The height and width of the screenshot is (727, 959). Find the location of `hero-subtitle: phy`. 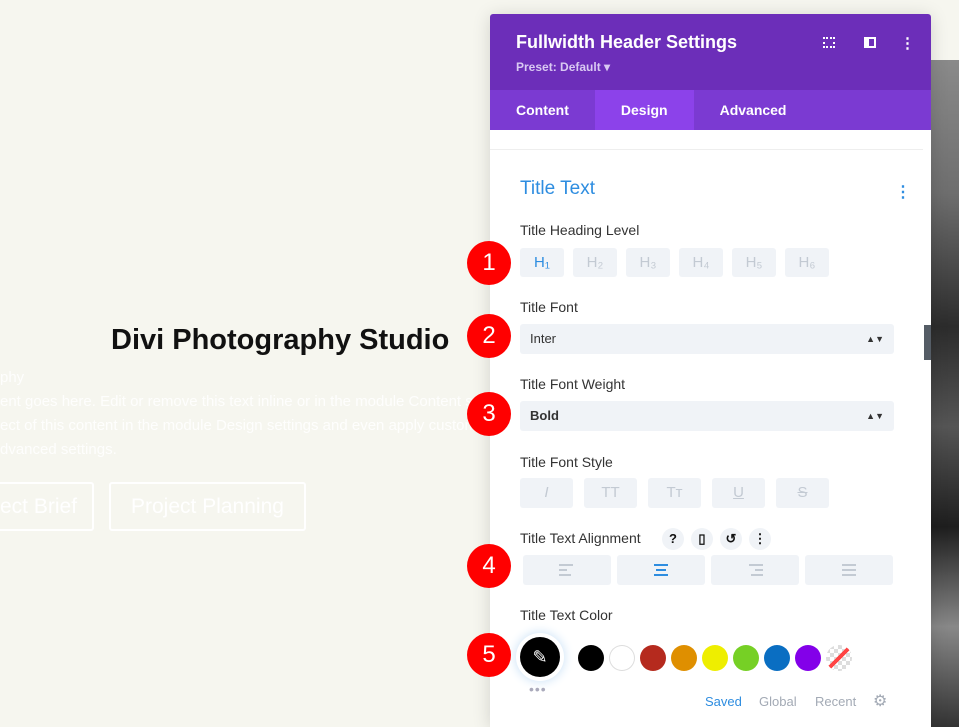

hero-subtitle: phy is located at coordinates (12, 377).